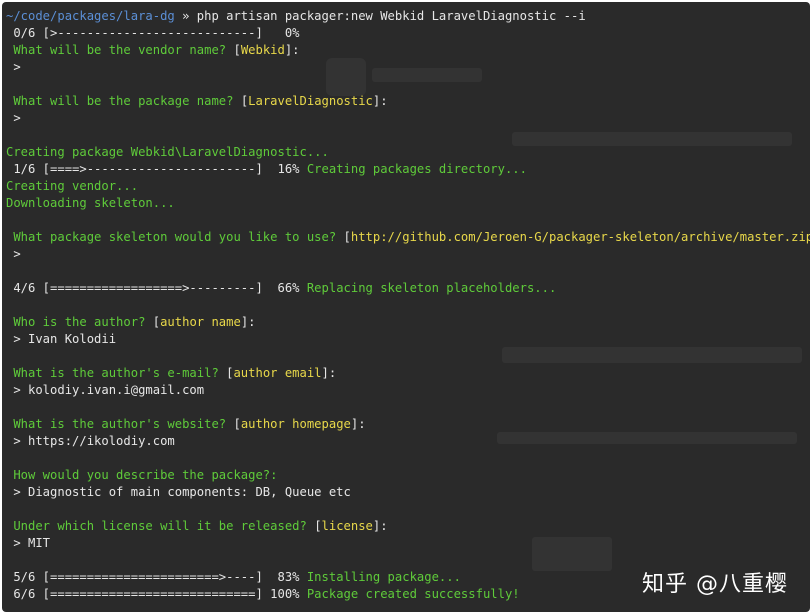 This screenshot has height=614, width=812. What do you see at coordinates (28, 543) in the screenshot?
I see `terminal-text-segment: > MIT` at bounding box center [28, 543].